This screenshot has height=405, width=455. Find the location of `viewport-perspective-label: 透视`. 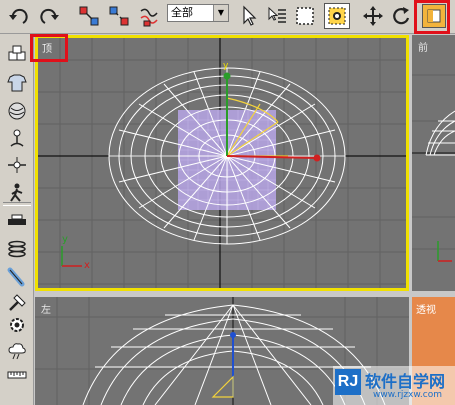

viewport-perspective-label: 透视 is located at coordinates (426, 308).